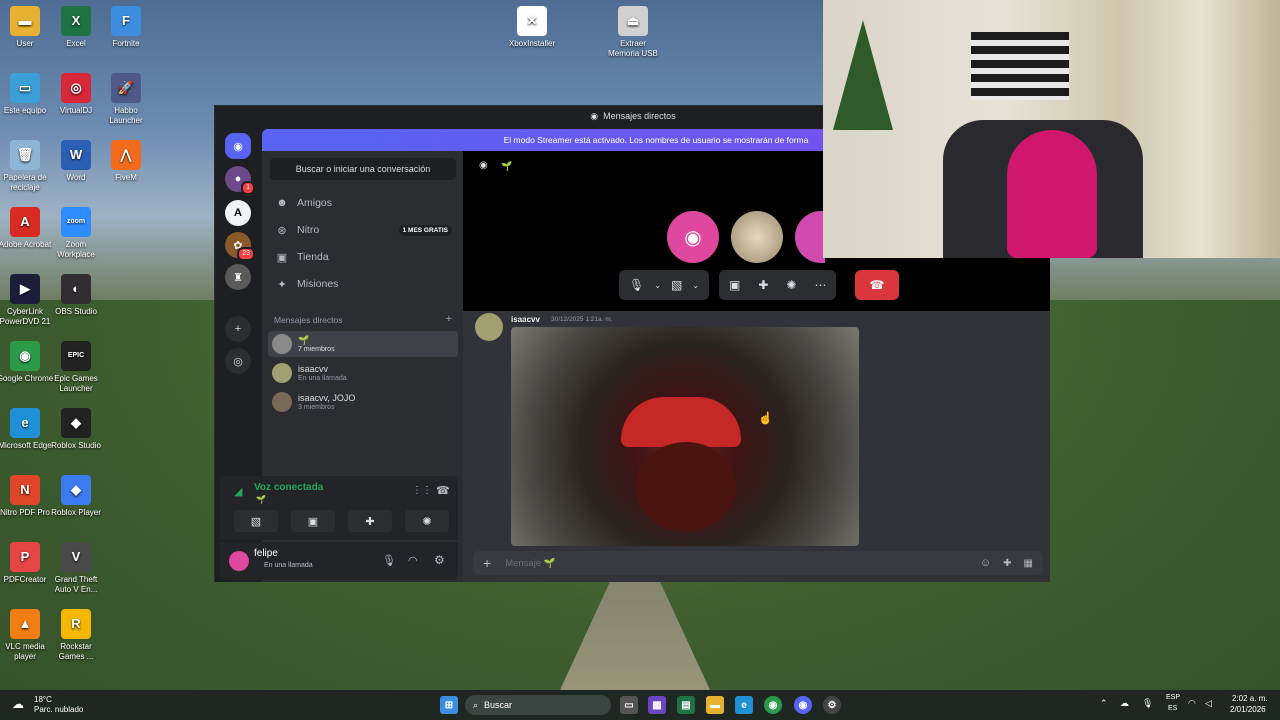 The image size is (1280, 720). I want to click on desktop-icon-label: CyberLink PowerDVD 21, so click(25, 316).